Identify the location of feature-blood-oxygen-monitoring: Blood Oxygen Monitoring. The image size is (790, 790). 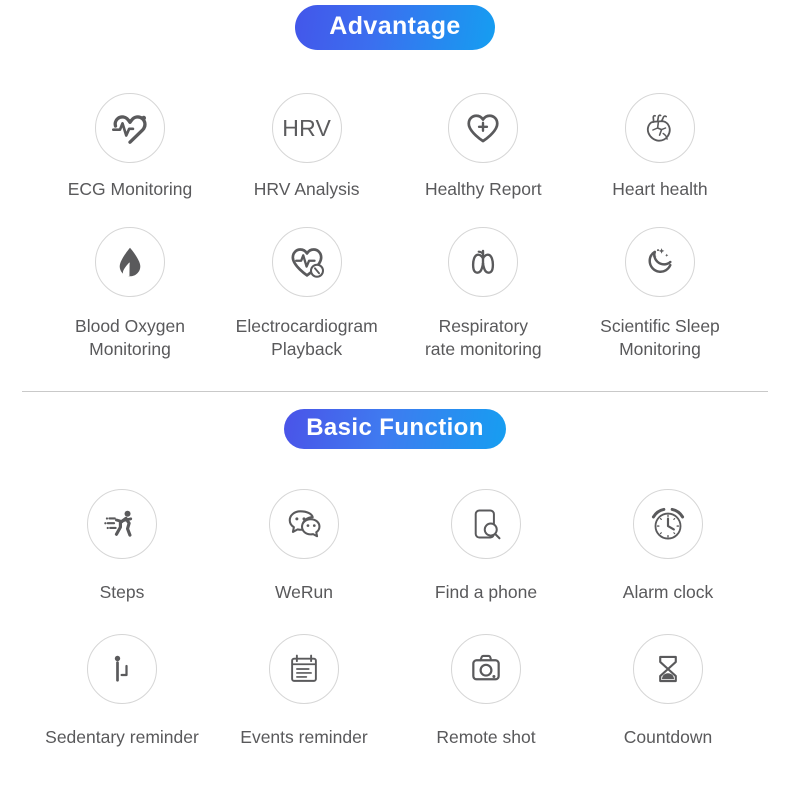
(130, 294).